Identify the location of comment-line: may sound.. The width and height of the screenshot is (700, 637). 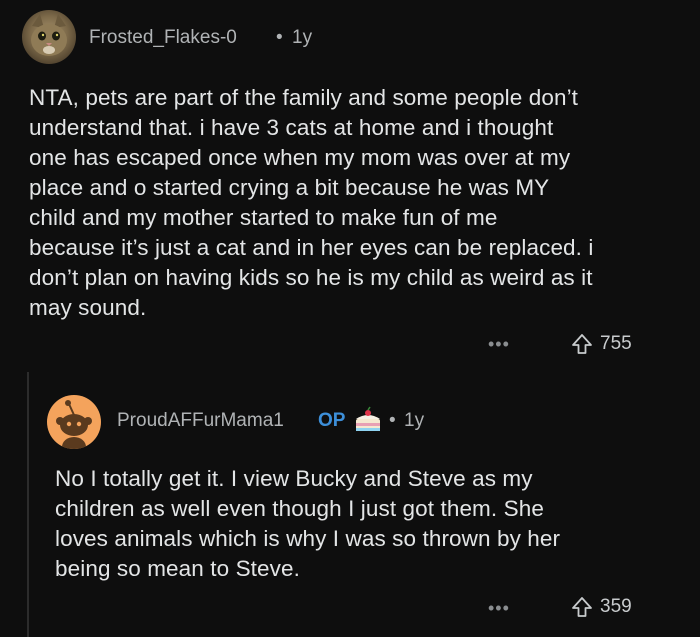
(88, 307).